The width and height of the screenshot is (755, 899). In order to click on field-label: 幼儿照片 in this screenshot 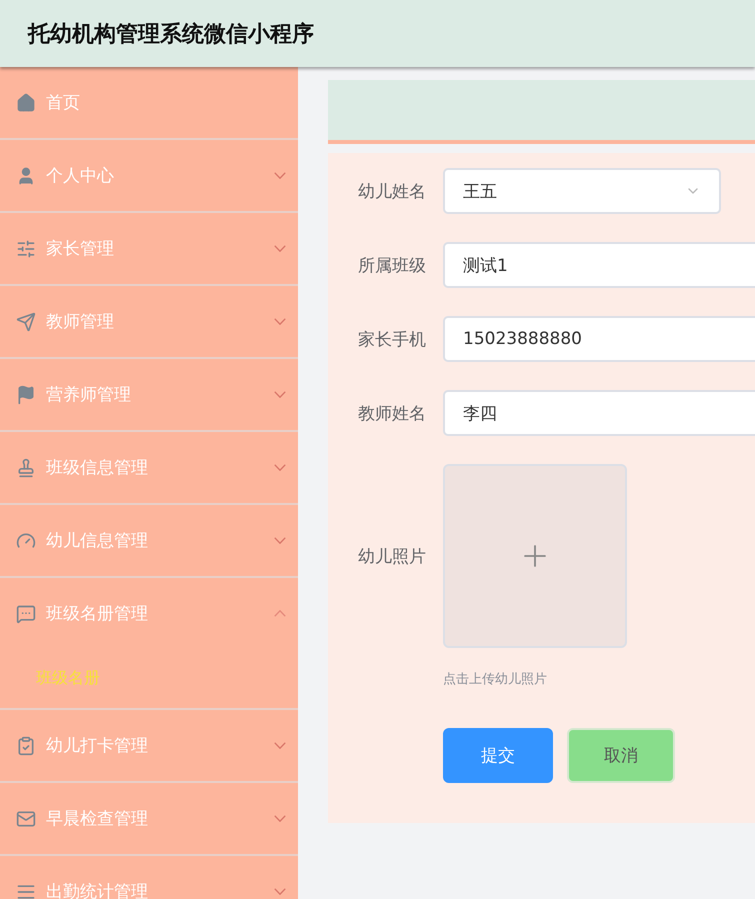, I will do `click(392, 557)`.